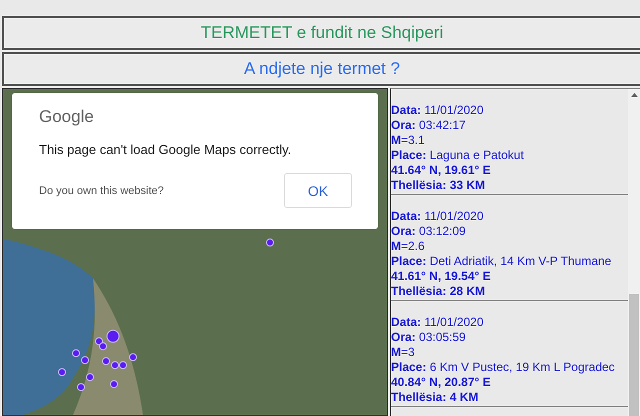 Image resolution: width=640 pixels, height=416 pixels. What do you see at coordinates (441, 382) in the screenshot?
I see `coordinates-line: 40.84° N, 20.87° E` at bounding box center [441, 382].